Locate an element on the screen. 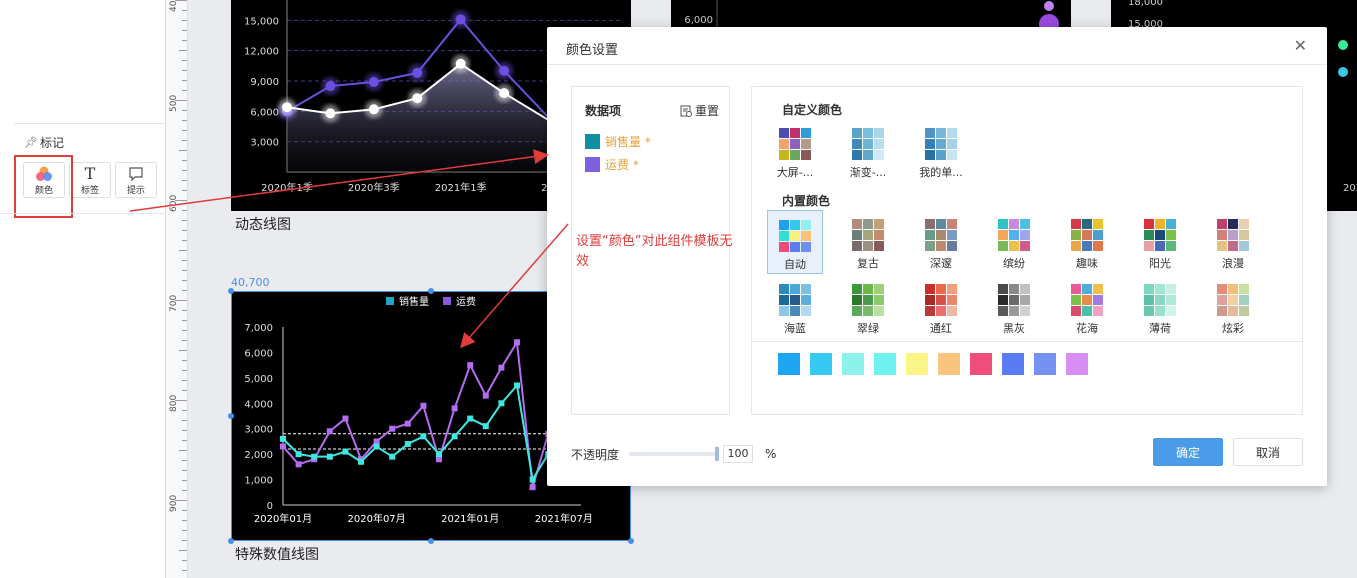 This screenshot has width=1357, height=578. cancel-button: 取消 is located at coordinates (1268, 452).